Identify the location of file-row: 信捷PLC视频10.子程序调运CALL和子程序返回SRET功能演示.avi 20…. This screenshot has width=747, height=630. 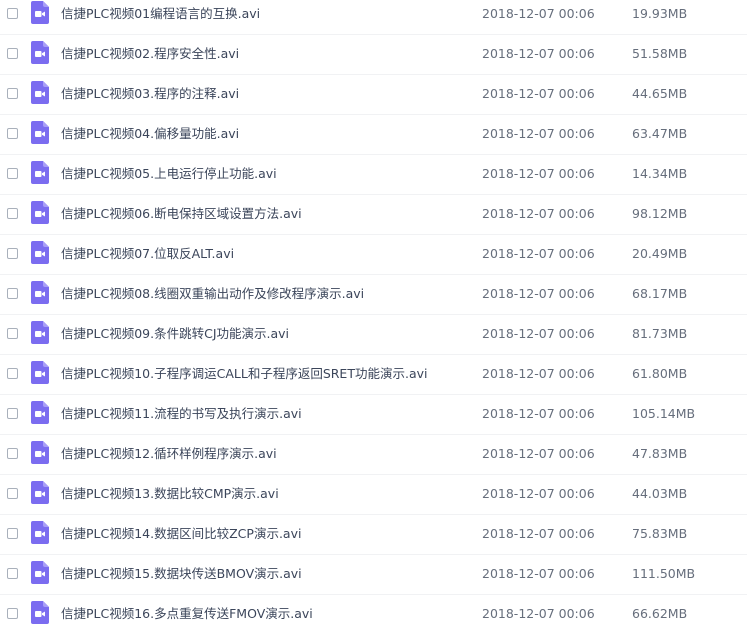
(373, 375).